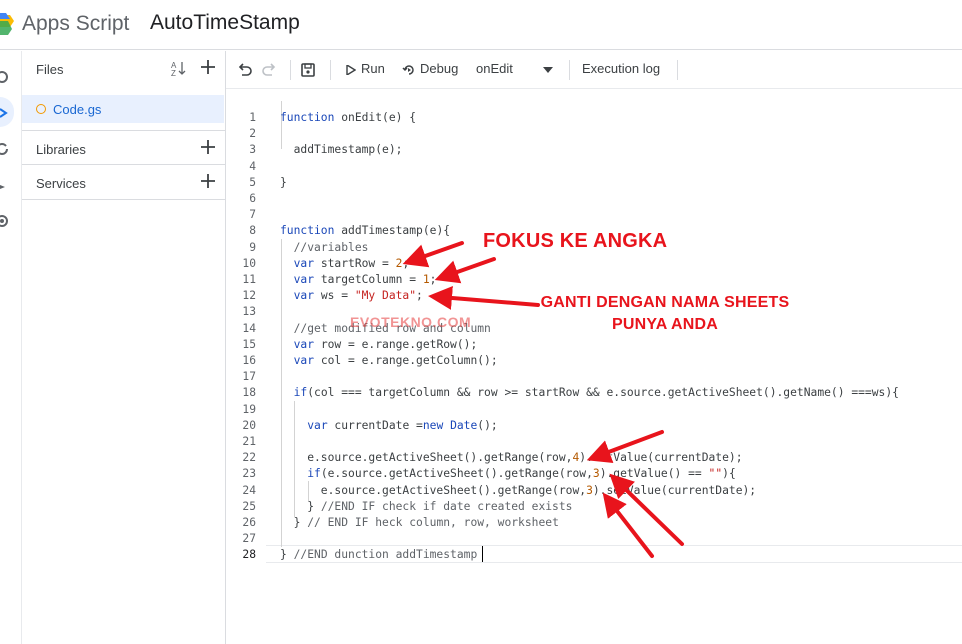 This screenshot has height=644, width=962. I want to click on annotation-arrows, so click(543, 399).